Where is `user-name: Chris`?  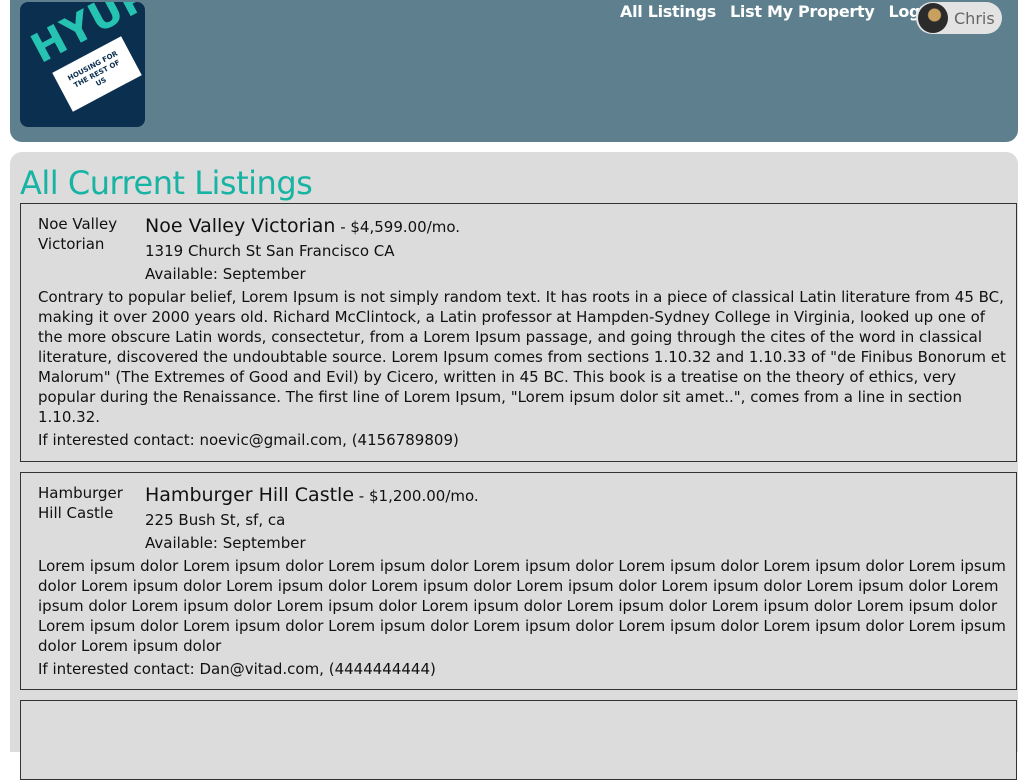 user-name: Chris is located at coordinates (974, 18).